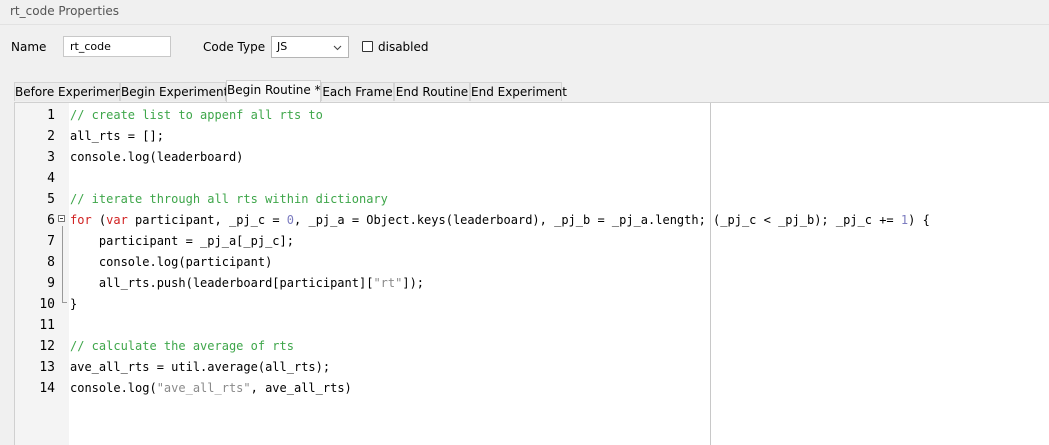 Image resolution: width=1049 pixels, height=445 pixels. Describe the element at coordinates (518, 91) in the screenshot. I see `tab-end-experiment: End Experiment` at that location.